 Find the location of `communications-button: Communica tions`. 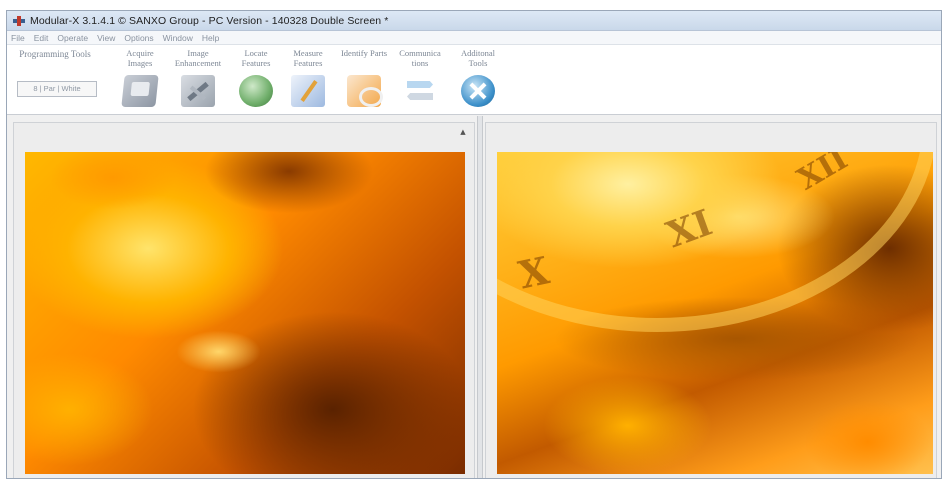

communications-button: Communica tions is located at coordinates (420, 79).